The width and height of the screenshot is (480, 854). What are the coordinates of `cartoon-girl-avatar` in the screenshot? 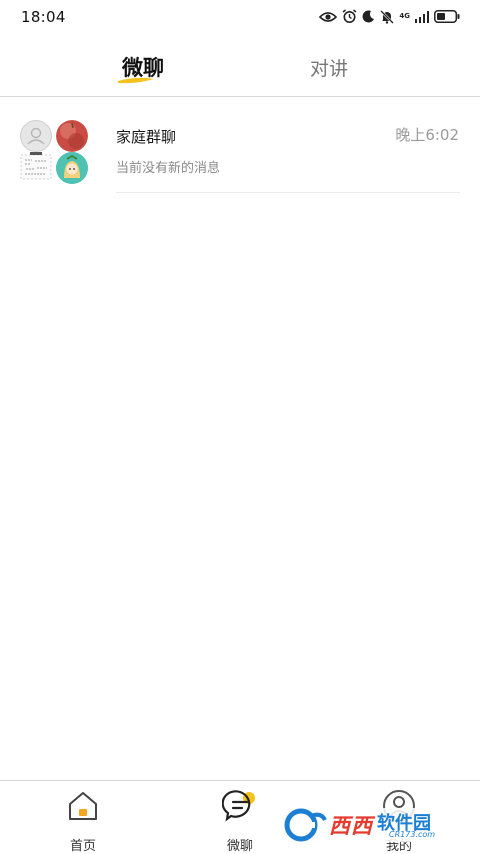 It's located at (72, 168).